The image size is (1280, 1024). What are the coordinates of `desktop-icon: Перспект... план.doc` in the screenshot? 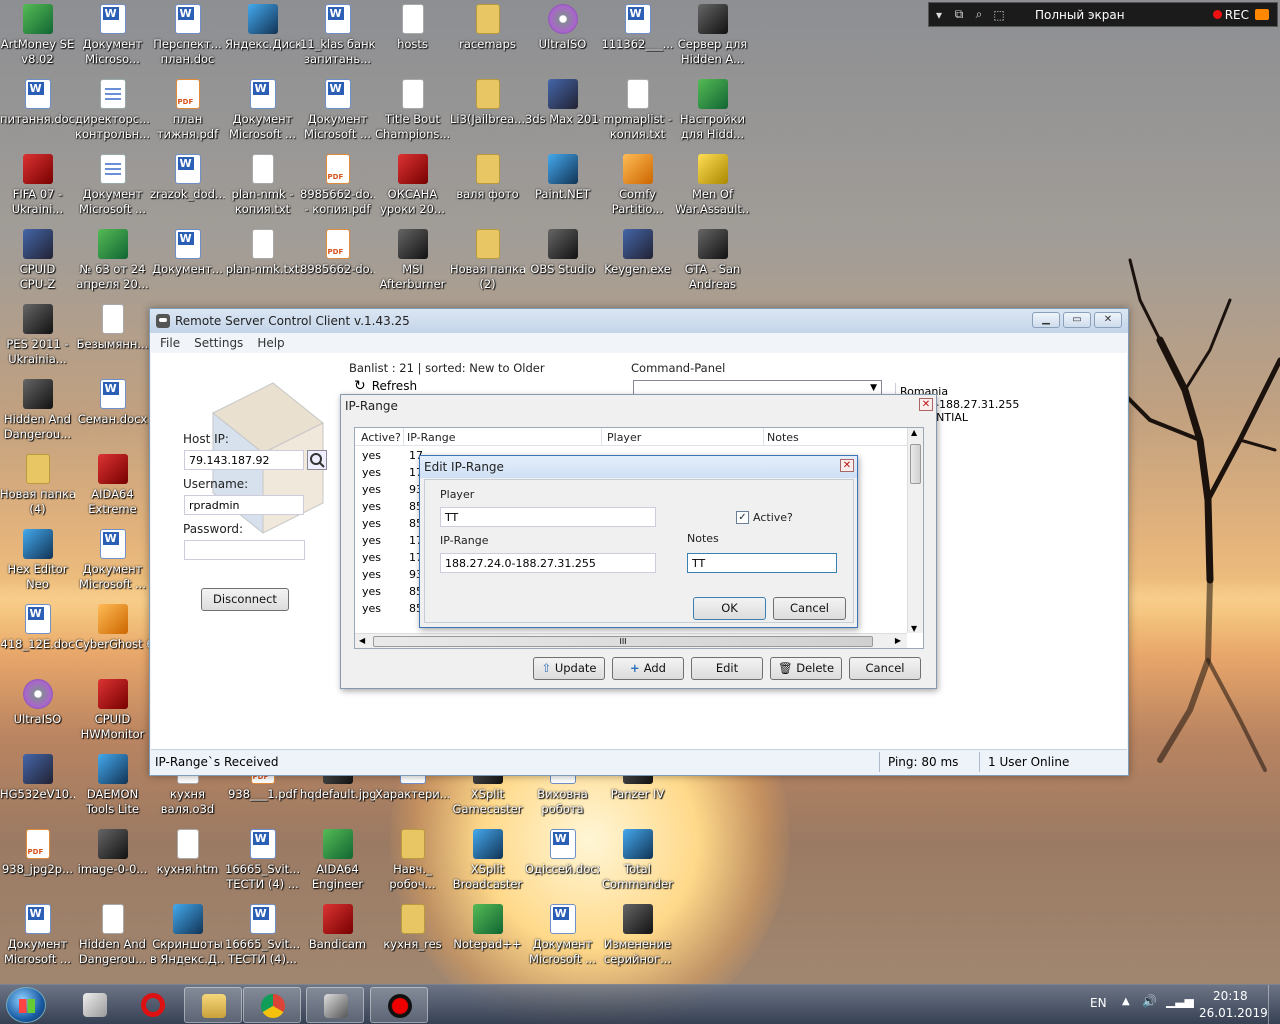 It's located at (187, 37).